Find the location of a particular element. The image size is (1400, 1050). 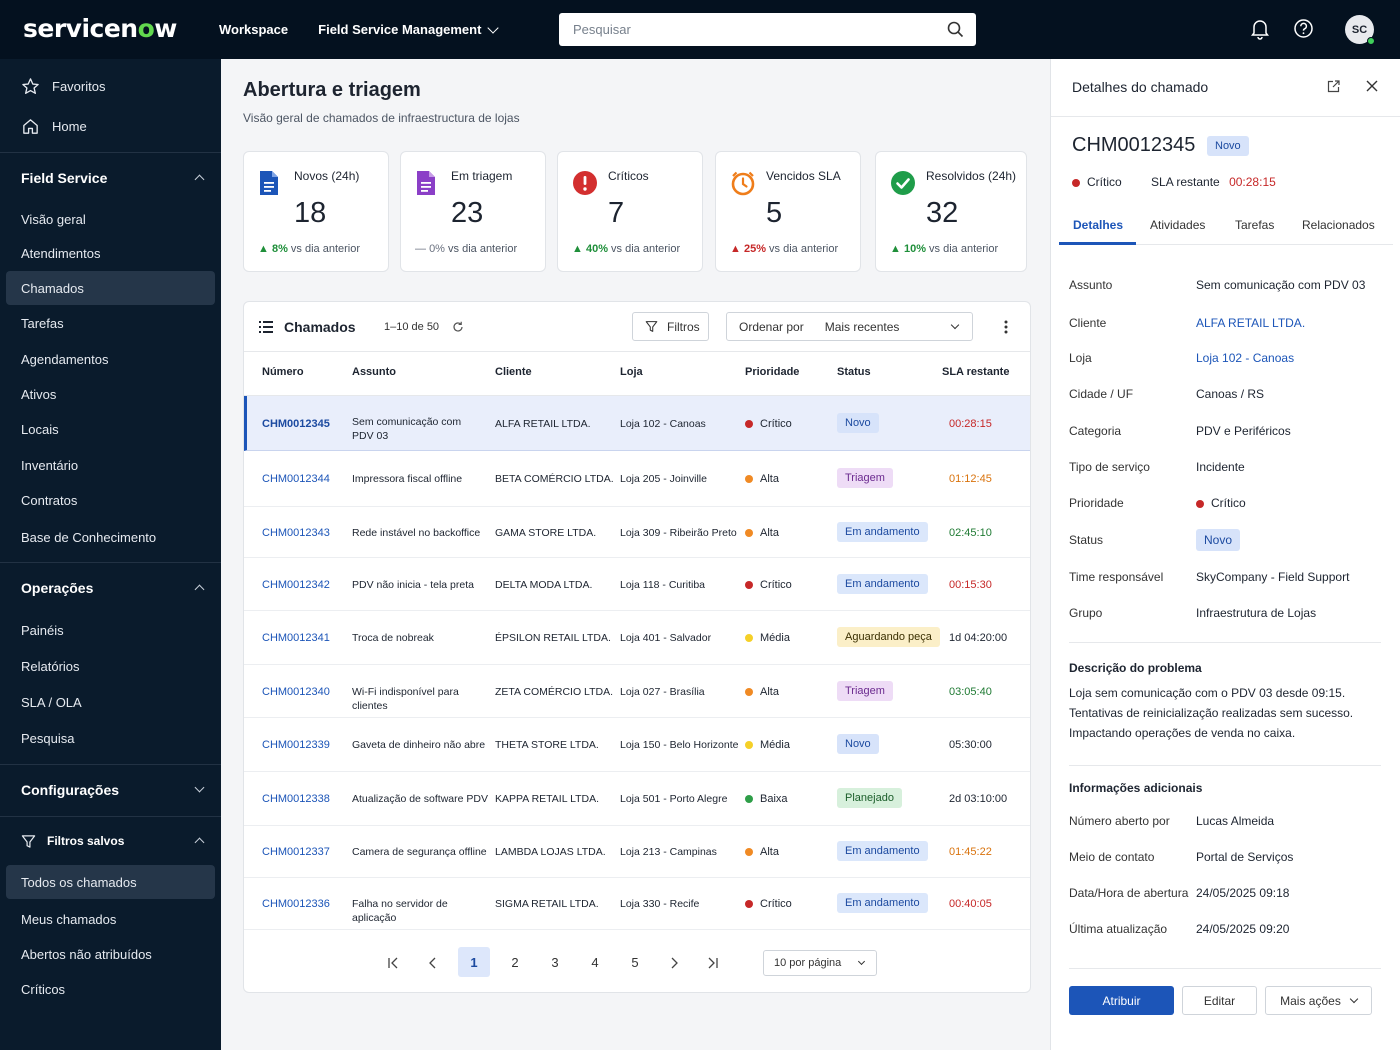

prev-page-icon is located at coordinates (433, 963).